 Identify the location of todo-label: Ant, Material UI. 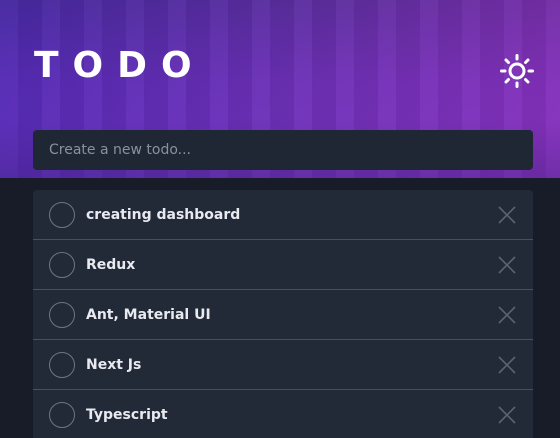
(148, 315).